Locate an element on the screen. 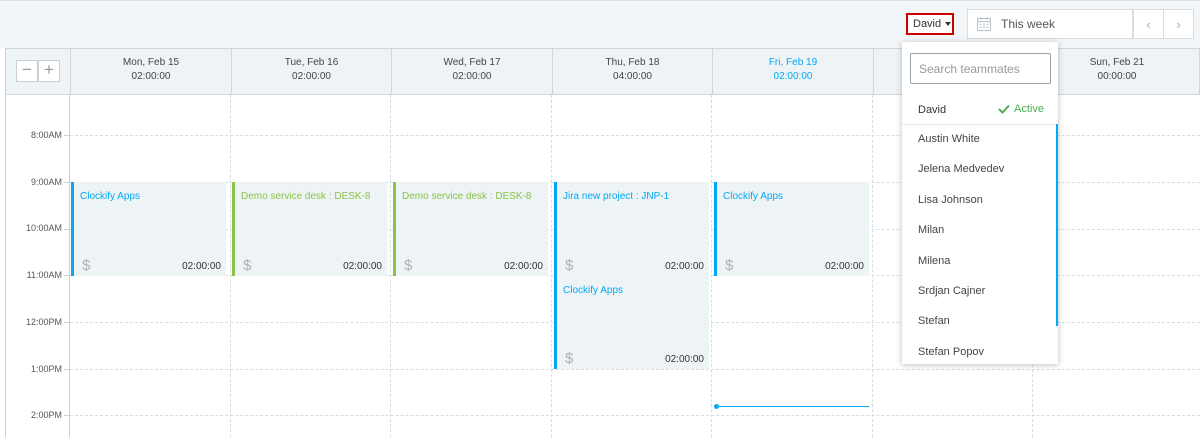 The width and height of the screenshot is (1200, 437). teammate-item: Stefan Popov is located at coordinates (951, 352).